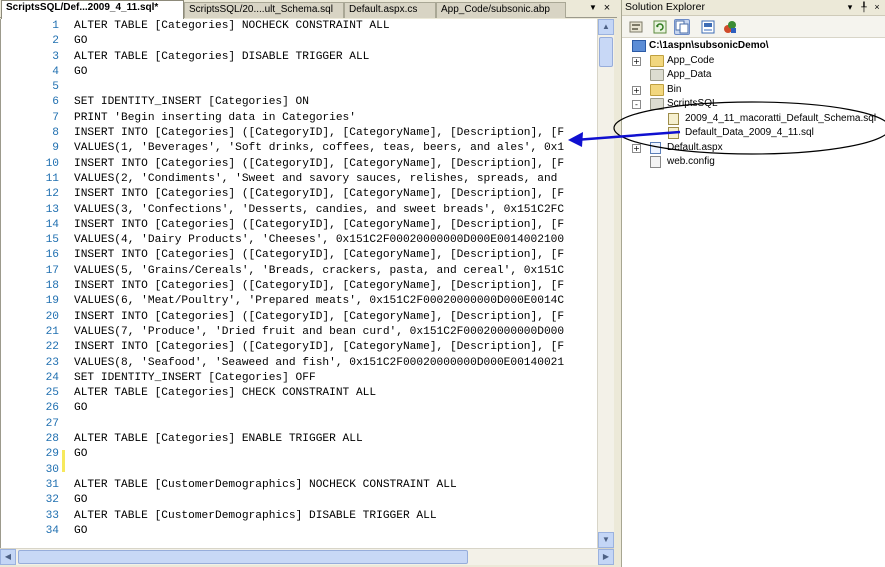 The height and width of the screenshot is (567, 885). What do you see at coordinates (682, 27) in the screenshot?
I see `show-all-files-icon` at bounding box center [682, 27].